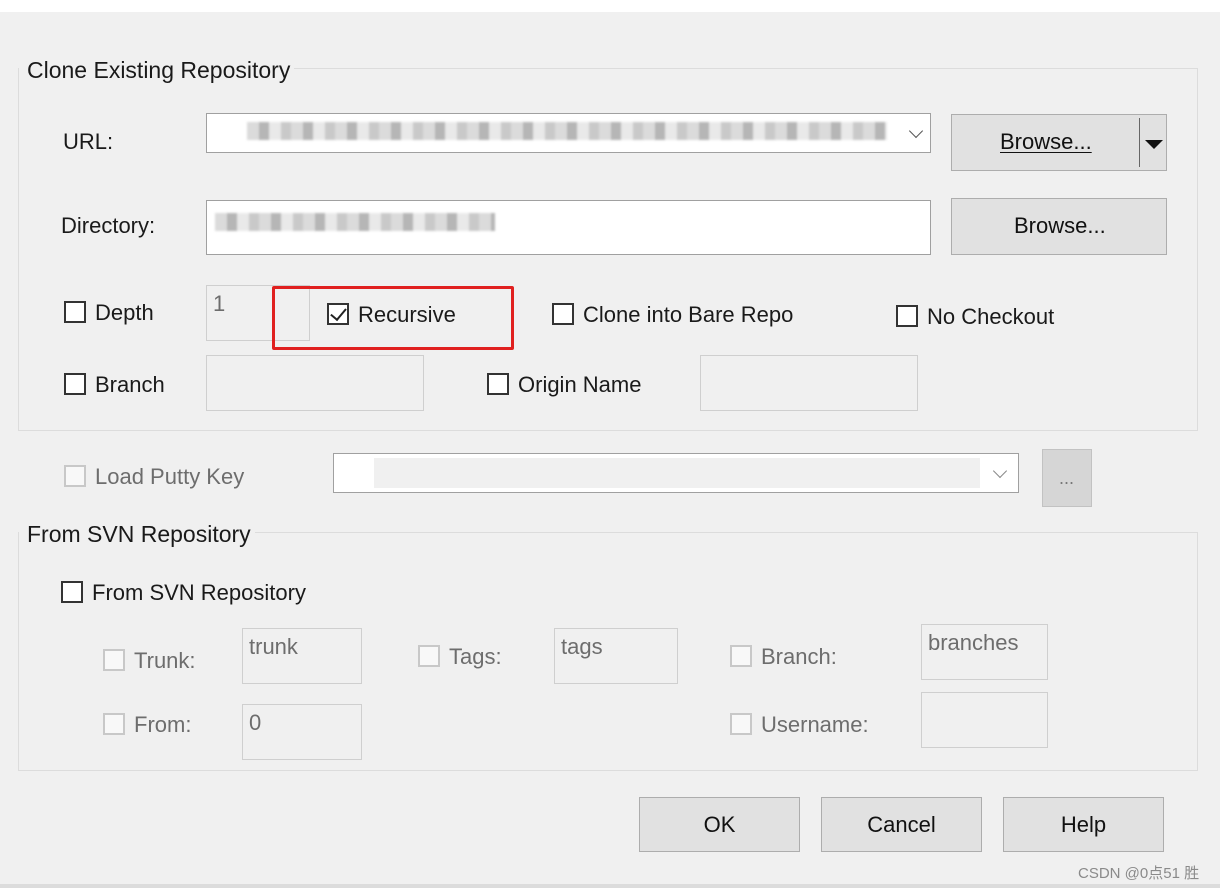 The image size is (1220, 888). Describe the element at coordinates (582, 646) in the screenshot. I see `tags-value: tags` at that location.